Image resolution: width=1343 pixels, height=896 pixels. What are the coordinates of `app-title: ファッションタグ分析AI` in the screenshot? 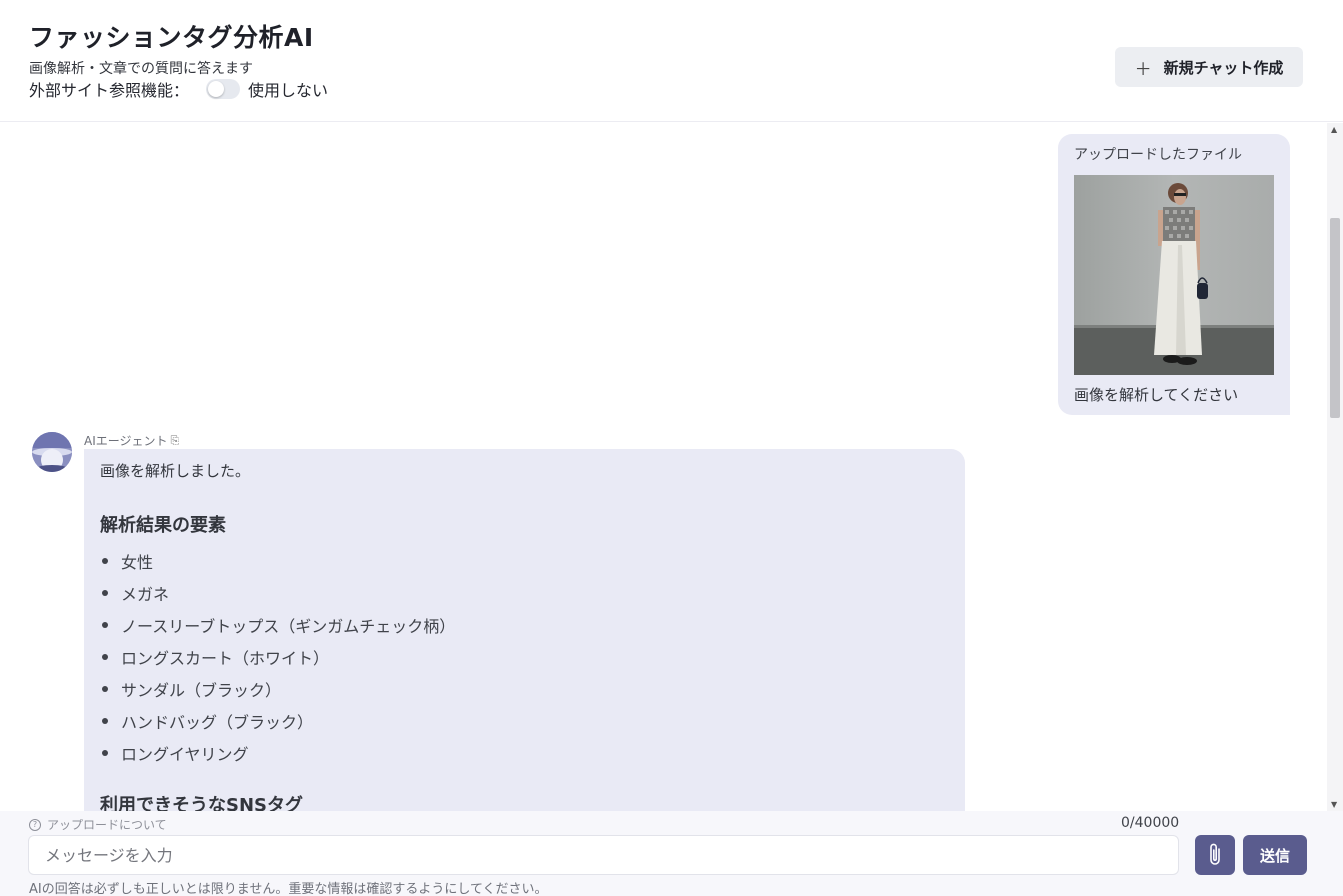 It's located at (171, 37).